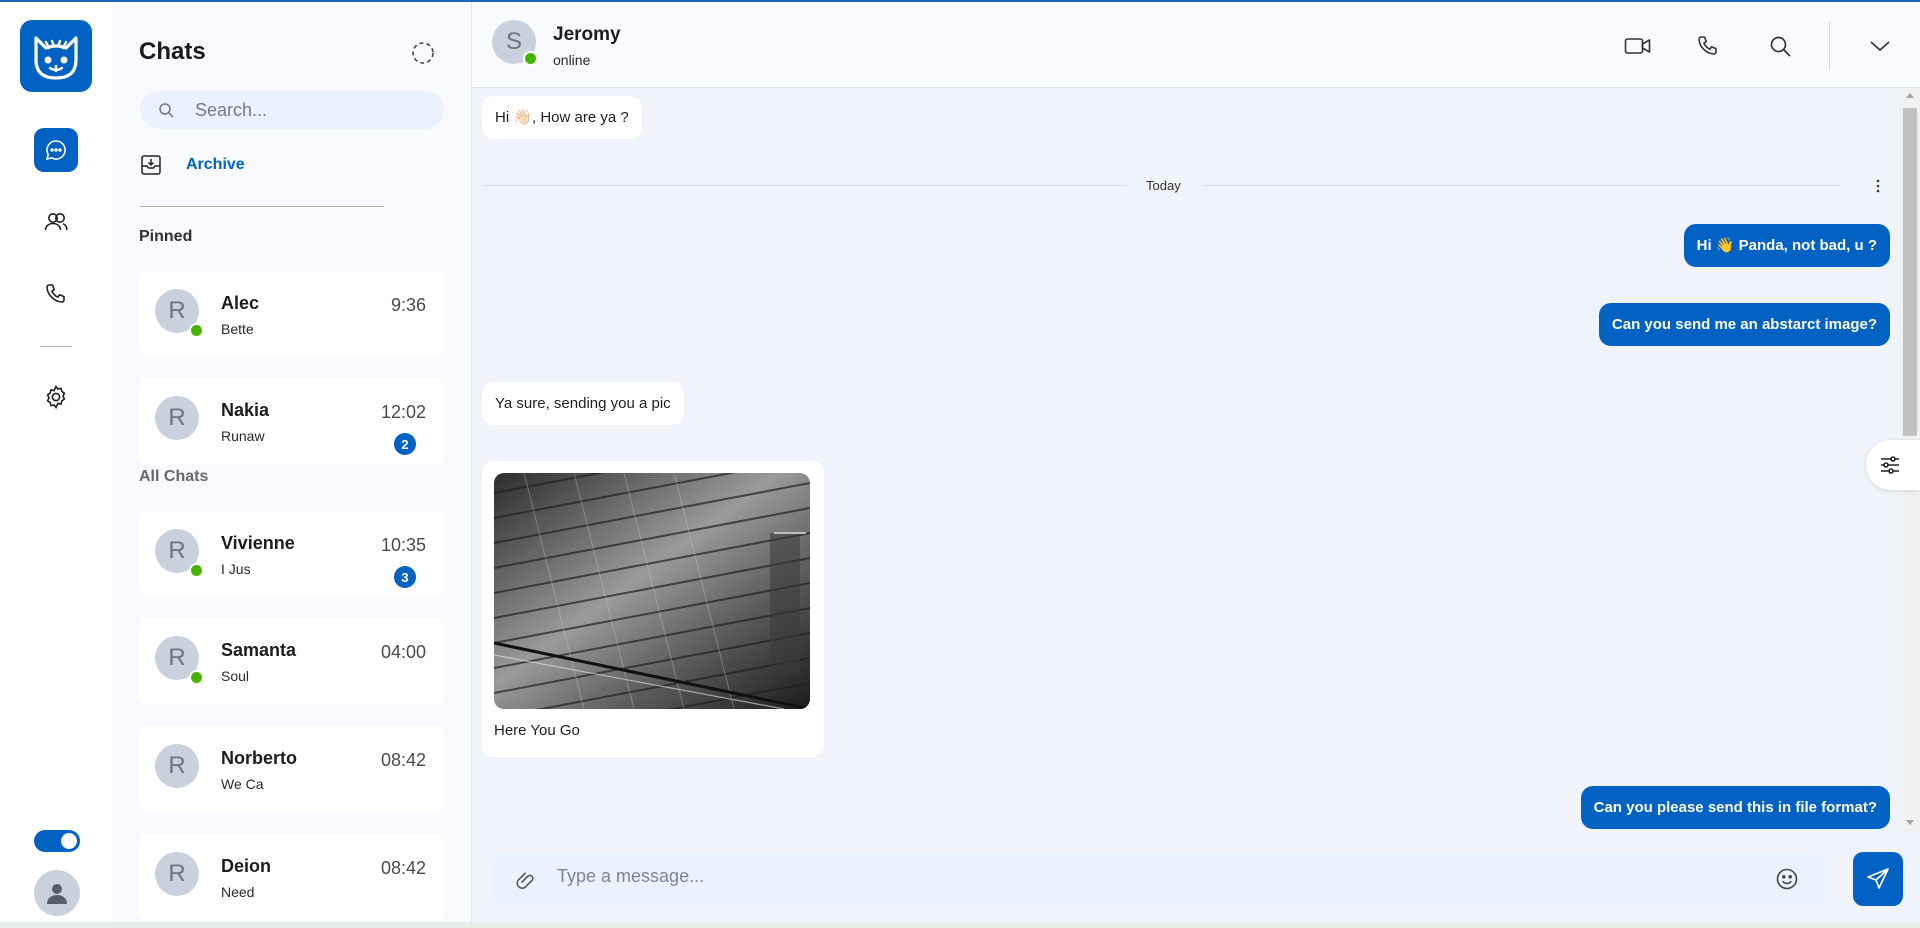  I want to click on chat-card-samanta: R Samanta Soul 04:00, so click(291, 661).